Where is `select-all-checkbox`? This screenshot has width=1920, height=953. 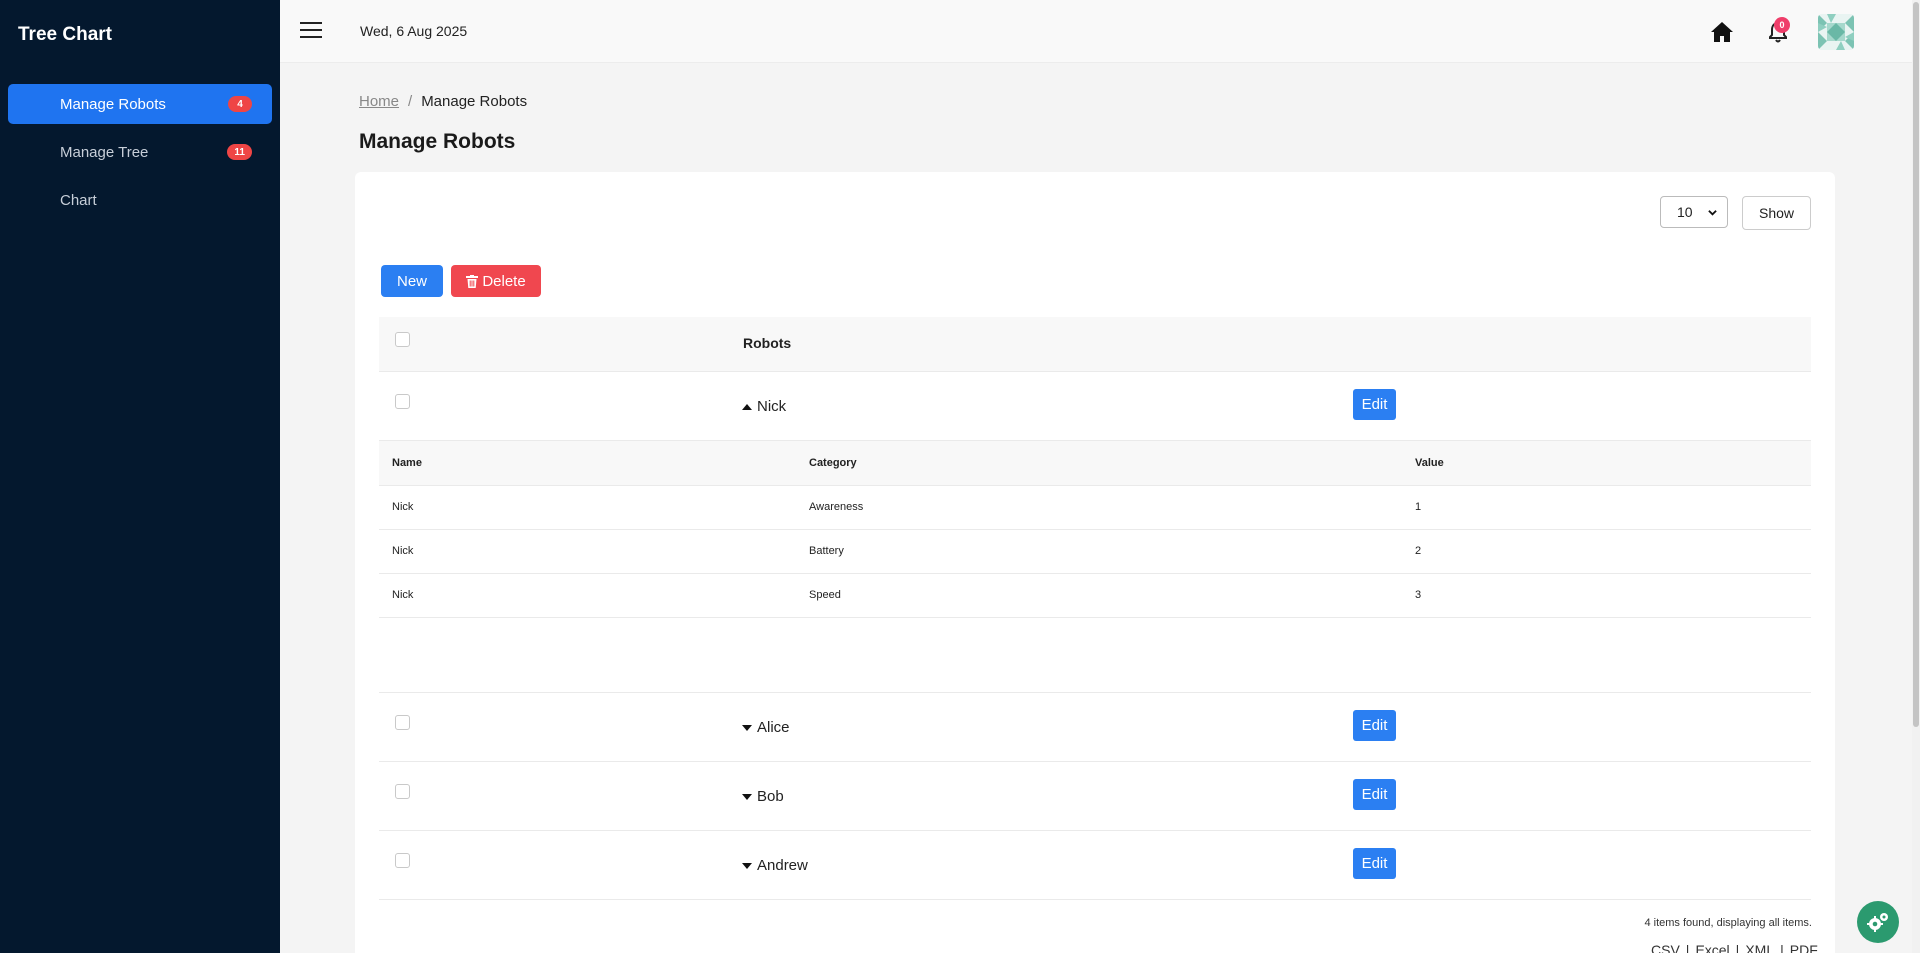 select-all-checkbox is located at coordinates (402, 339).